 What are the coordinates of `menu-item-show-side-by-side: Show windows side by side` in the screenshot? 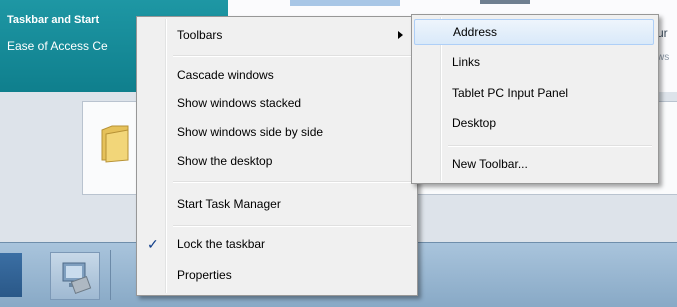 It's located at (276, 132).